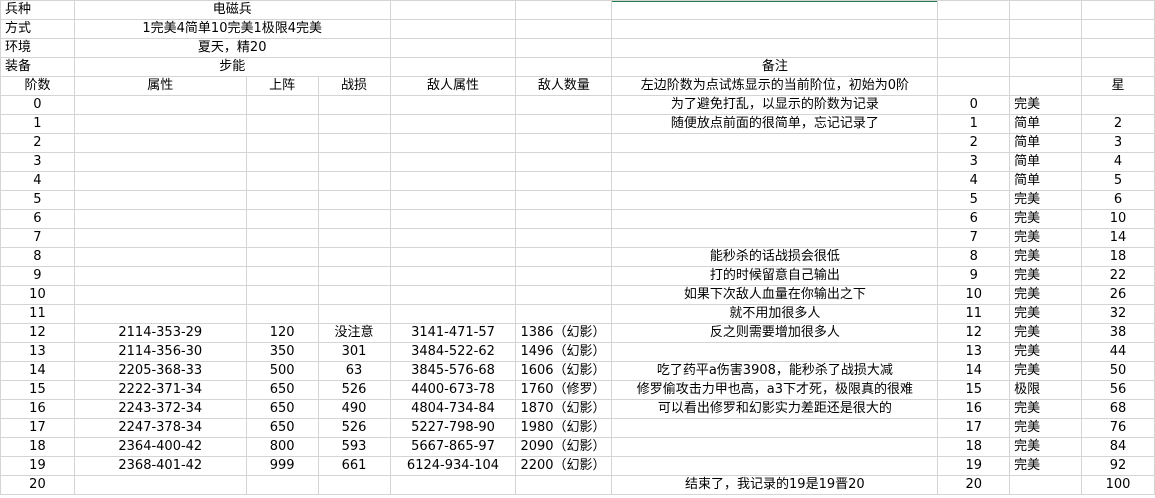  Describe the element at coordinates (775, 124) in the screenshot. I see `note-cell: 随便放点前面的很简单，忘记记录了` at that location.